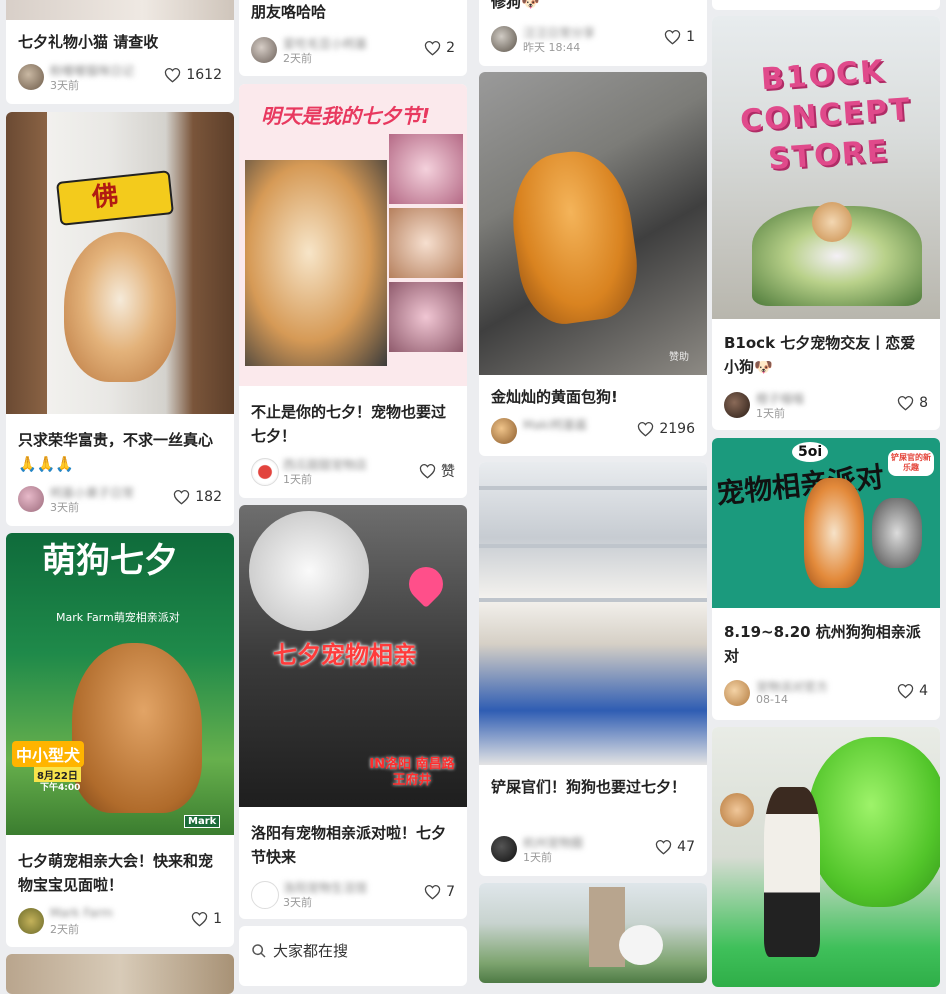  I want to click on note-meta: 杭州宠物圈 1天前 47, so click(594, 849).